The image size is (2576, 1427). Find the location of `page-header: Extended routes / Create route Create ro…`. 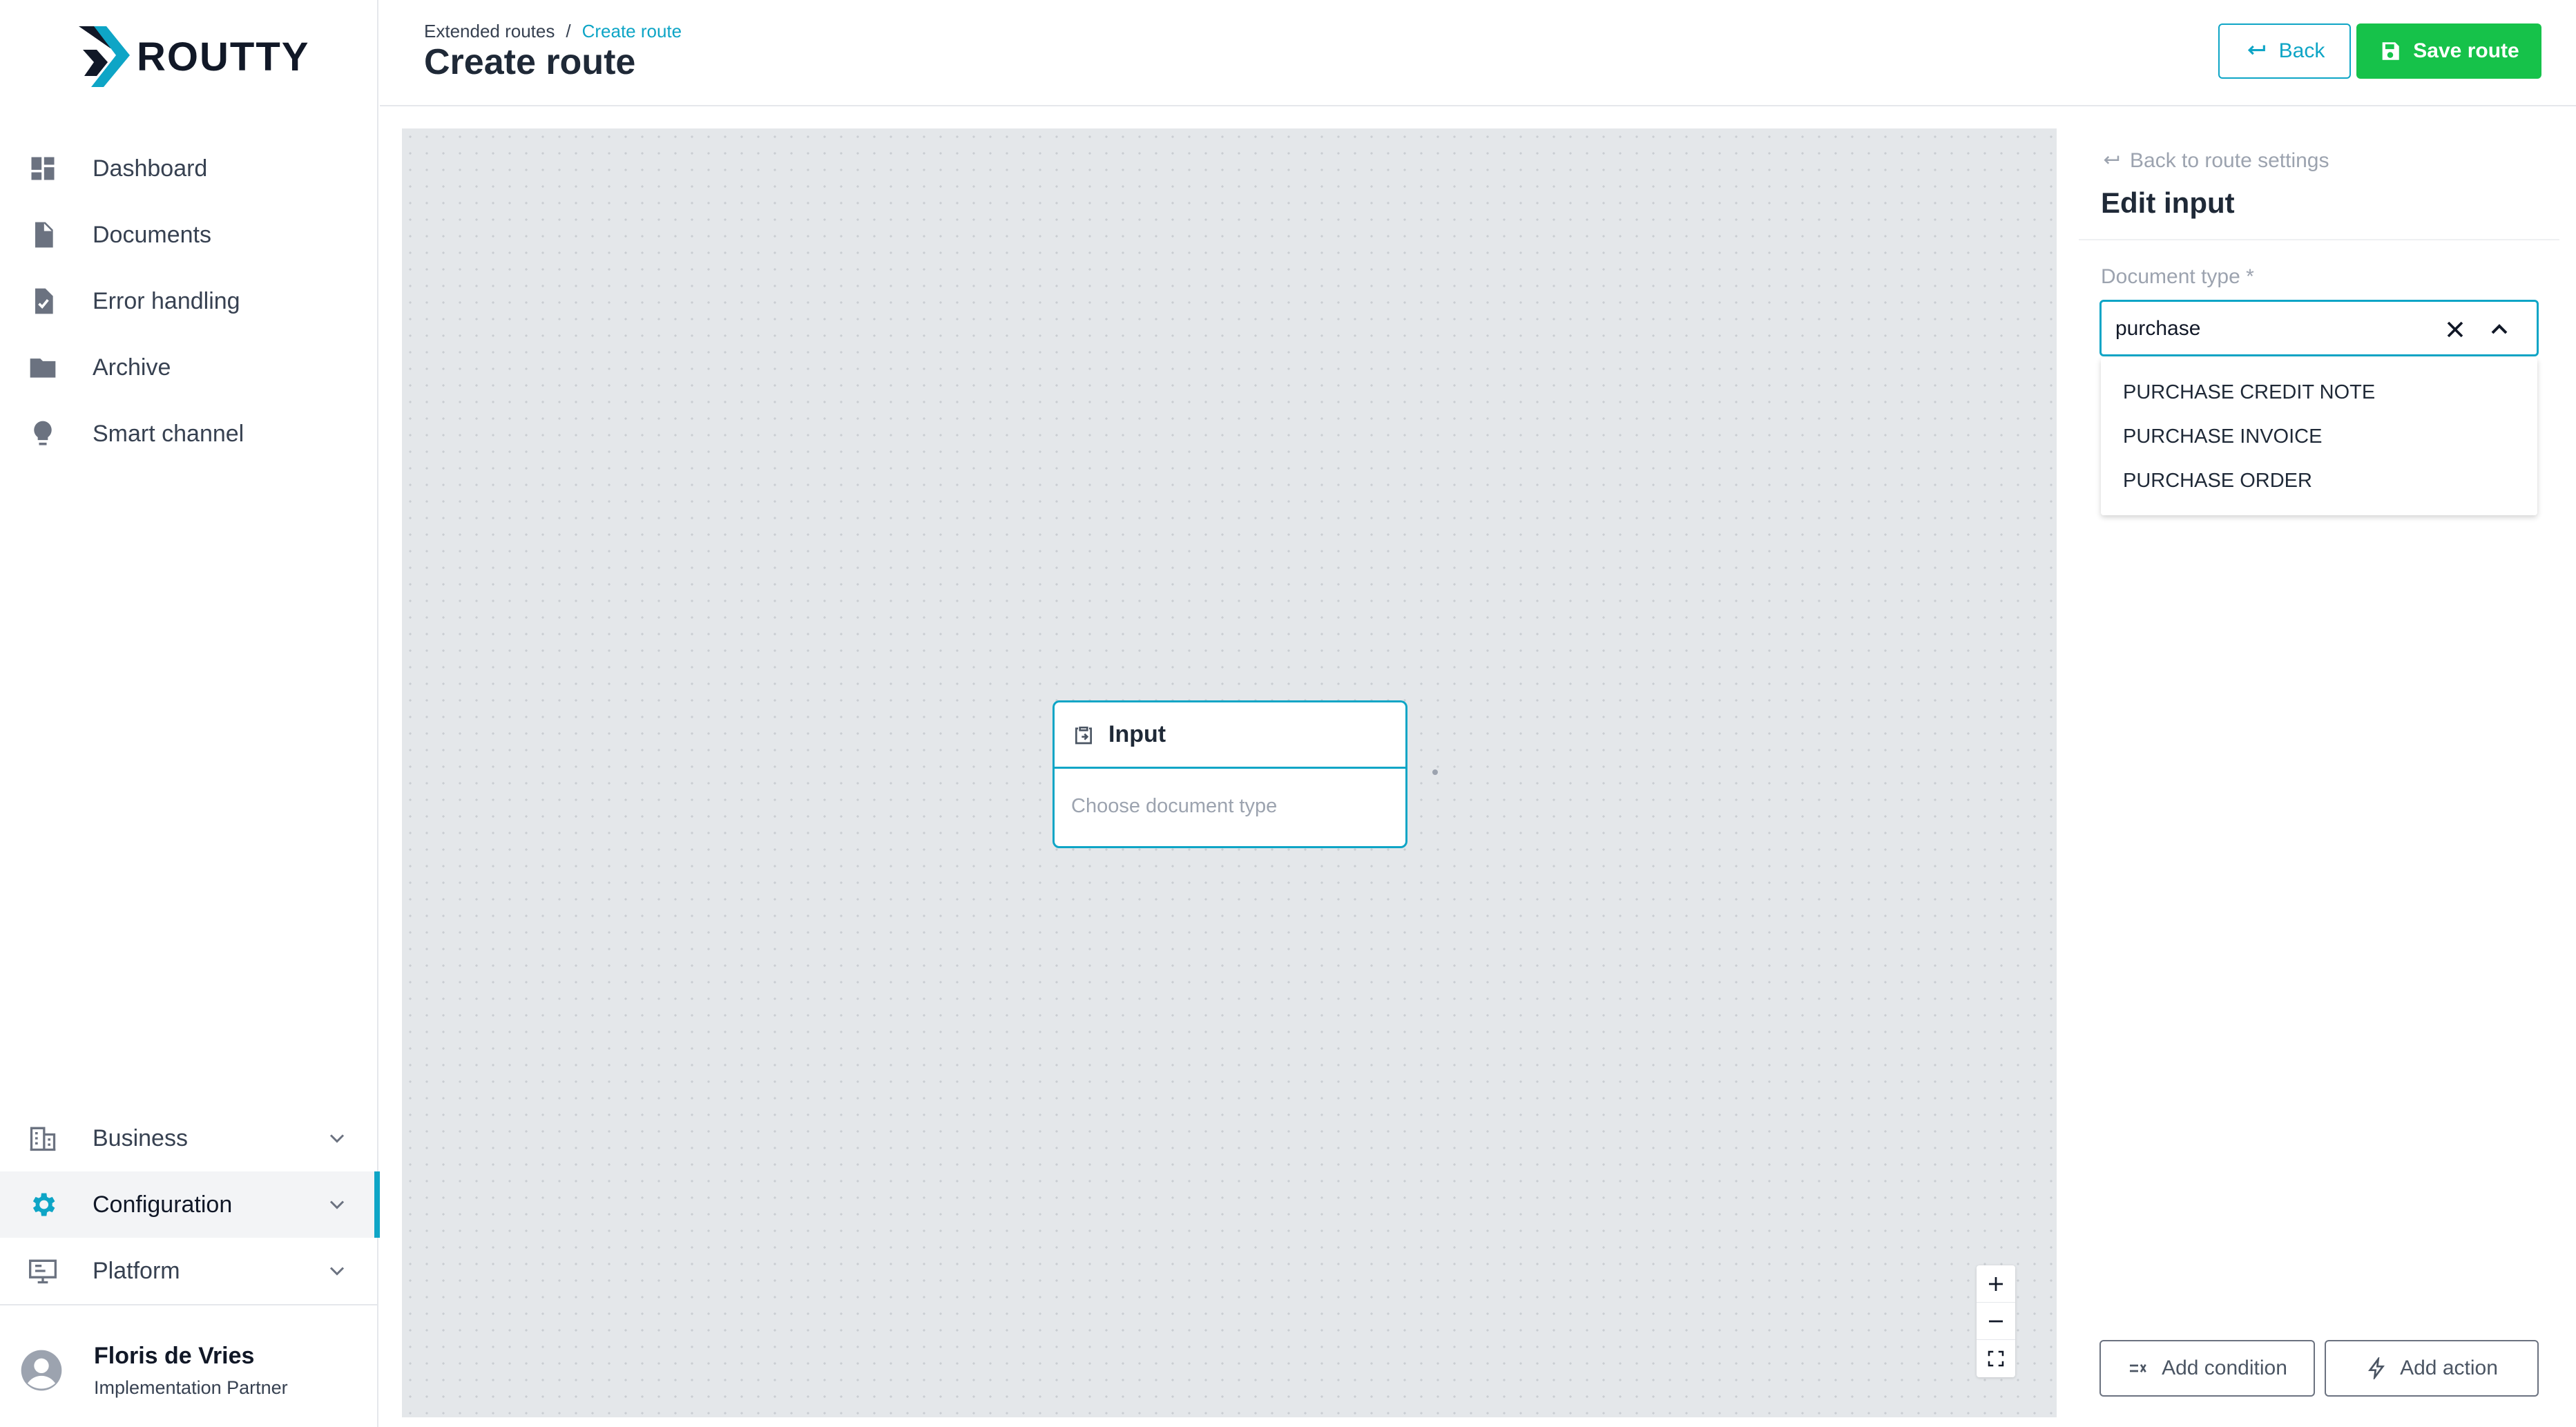

page-header: Extended routes / Create route Create ro… is located at coordinates (1478, 53).